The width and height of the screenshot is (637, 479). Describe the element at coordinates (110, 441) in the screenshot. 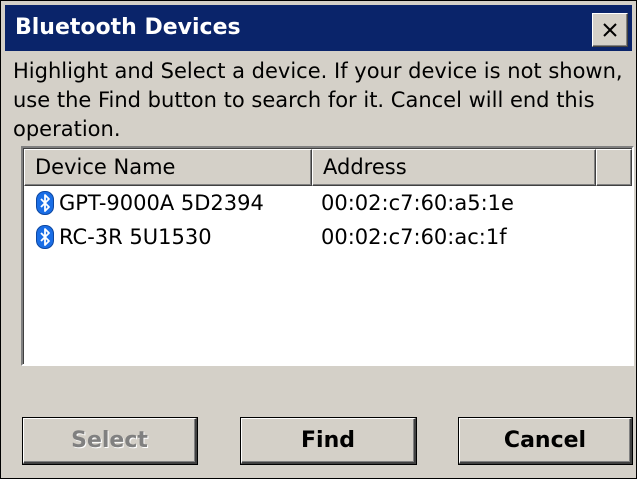

I see `select-button: Select` at that location.